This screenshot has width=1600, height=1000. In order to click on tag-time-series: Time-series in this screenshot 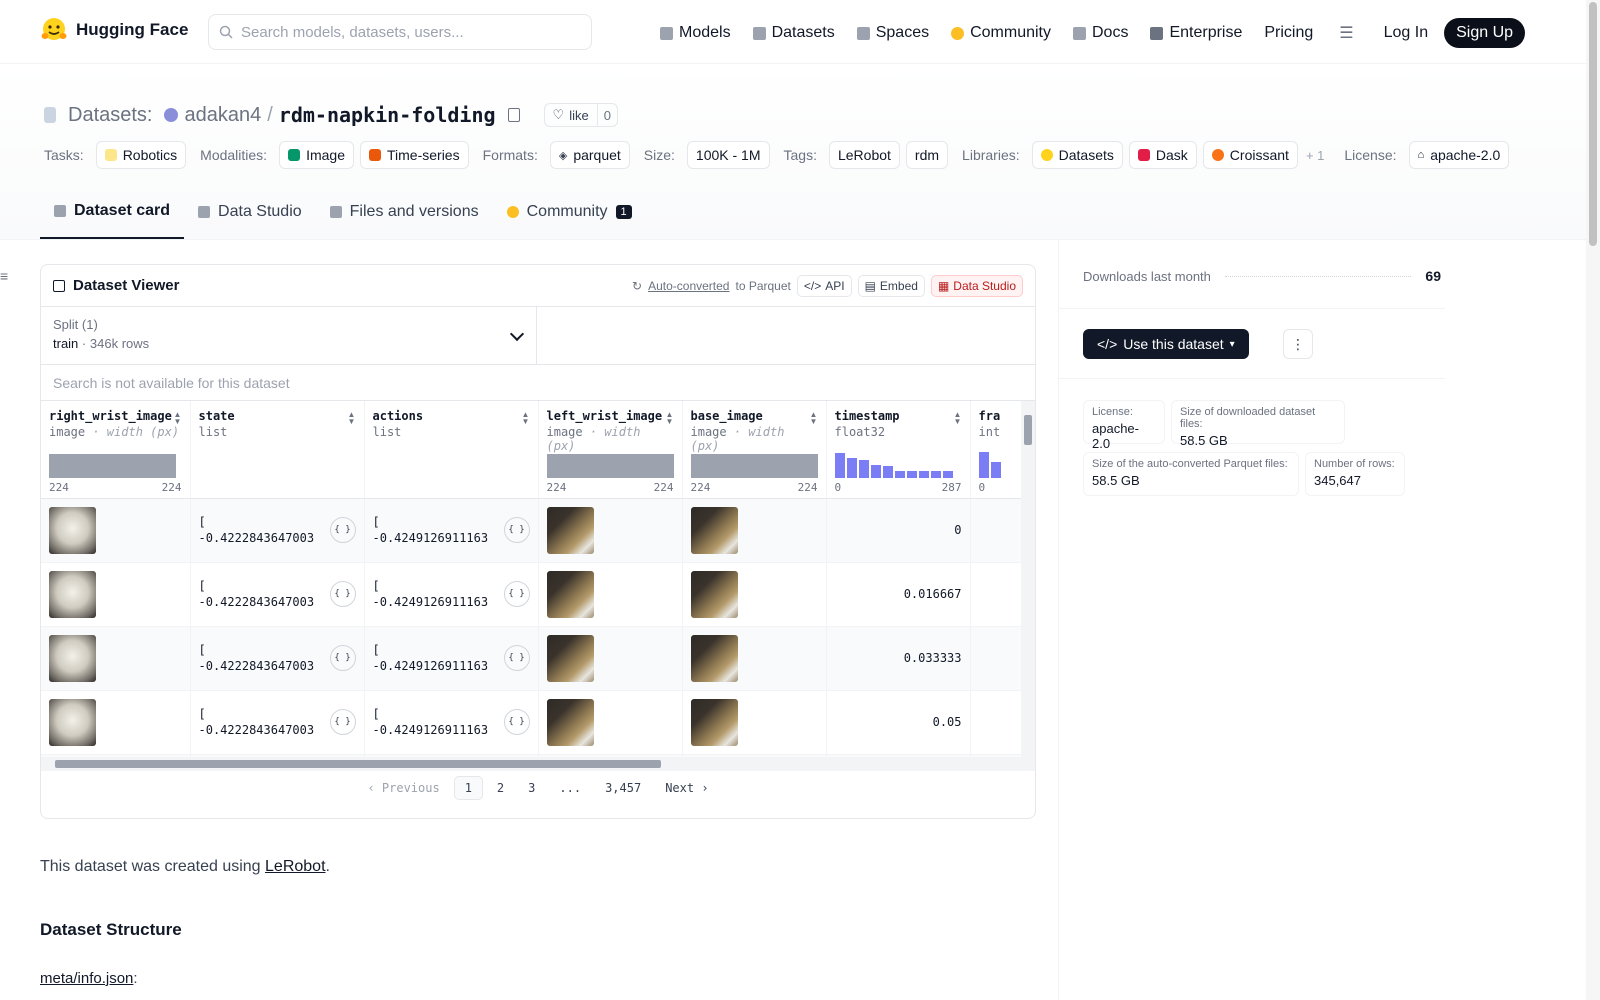, I will do `click(414, 155)`.